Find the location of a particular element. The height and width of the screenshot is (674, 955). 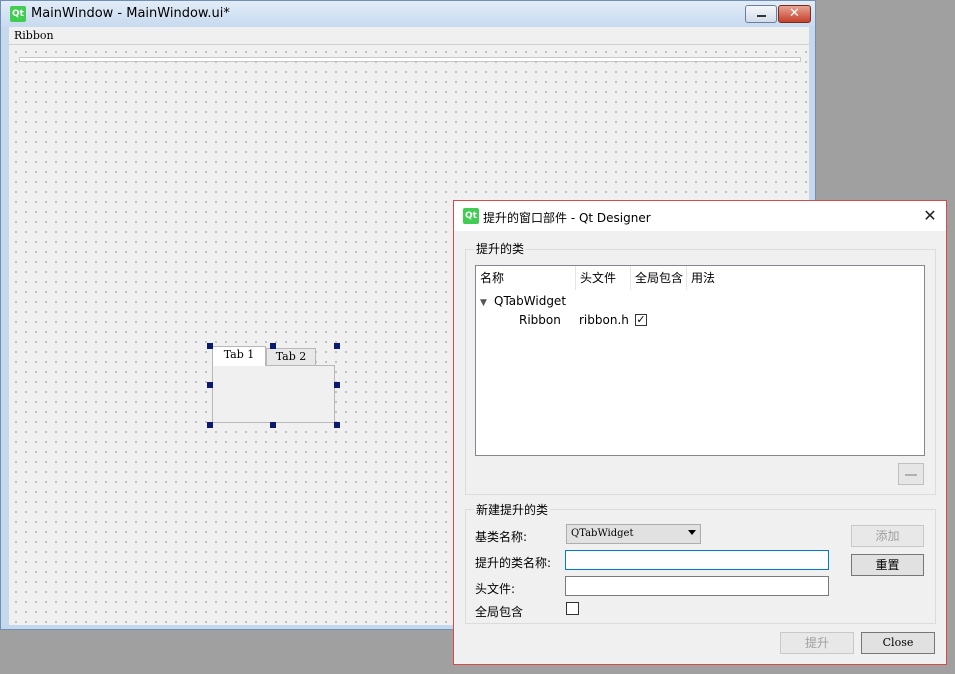

main-window-close-button: ✕ is located at coordinates (794, 14).